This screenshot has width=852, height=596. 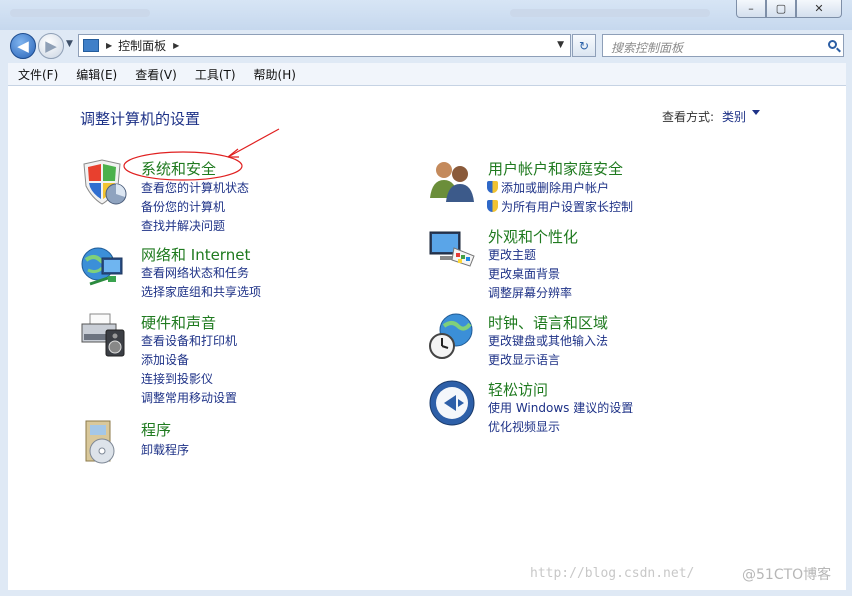 I want to click on category-title: 硬件和声音, so click(x=178, y=322).